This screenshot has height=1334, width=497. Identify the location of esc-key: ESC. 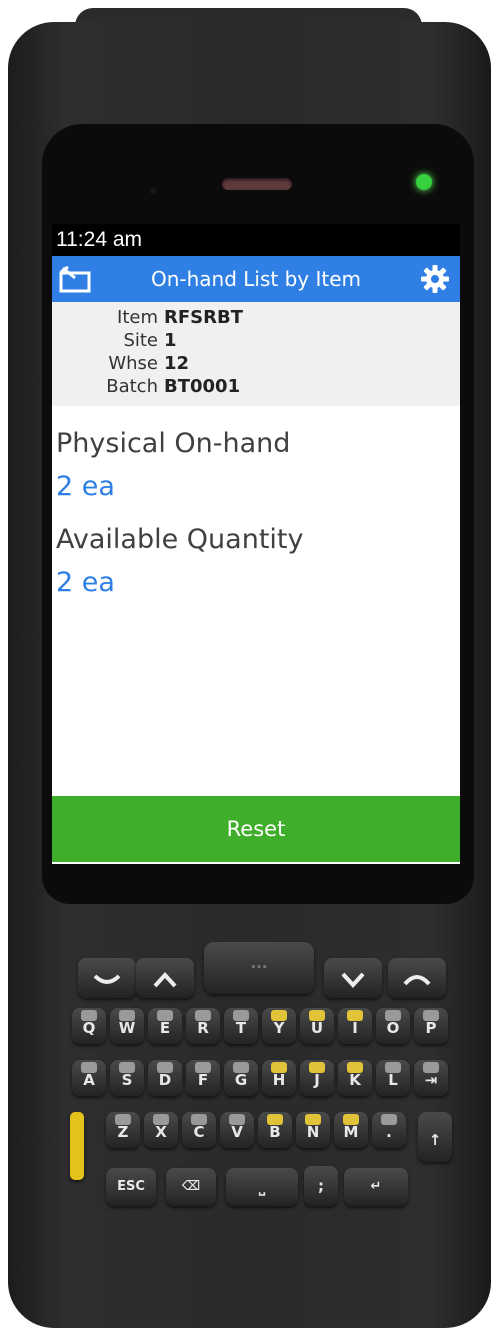
(131, 1187).